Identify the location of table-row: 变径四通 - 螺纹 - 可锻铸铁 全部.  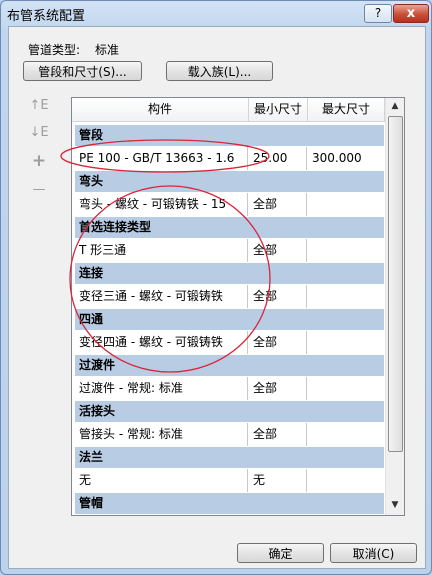
(229, 343).